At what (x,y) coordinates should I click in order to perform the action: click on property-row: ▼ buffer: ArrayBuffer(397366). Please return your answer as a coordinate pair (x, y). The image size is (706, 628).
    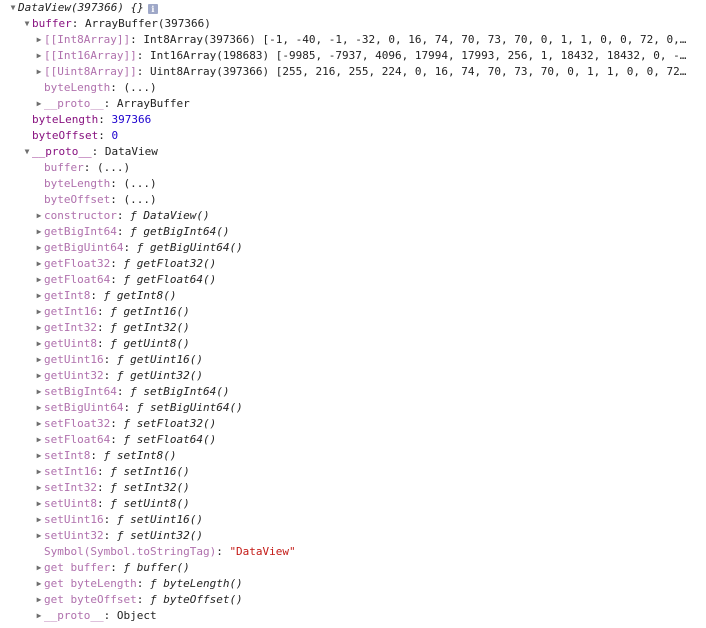
    Looking at the image, I should click on (347, 24).